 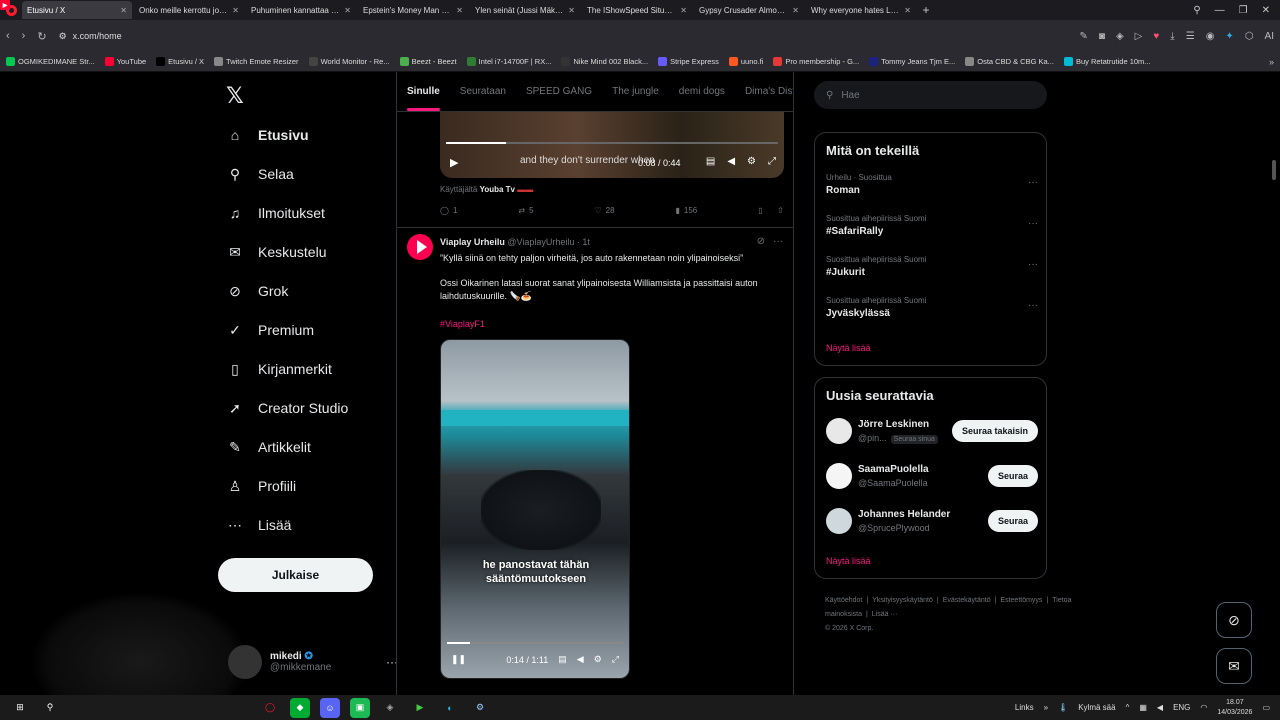 I want to click on footer-link: Käyttöehdot, so click(x=843, y=600).